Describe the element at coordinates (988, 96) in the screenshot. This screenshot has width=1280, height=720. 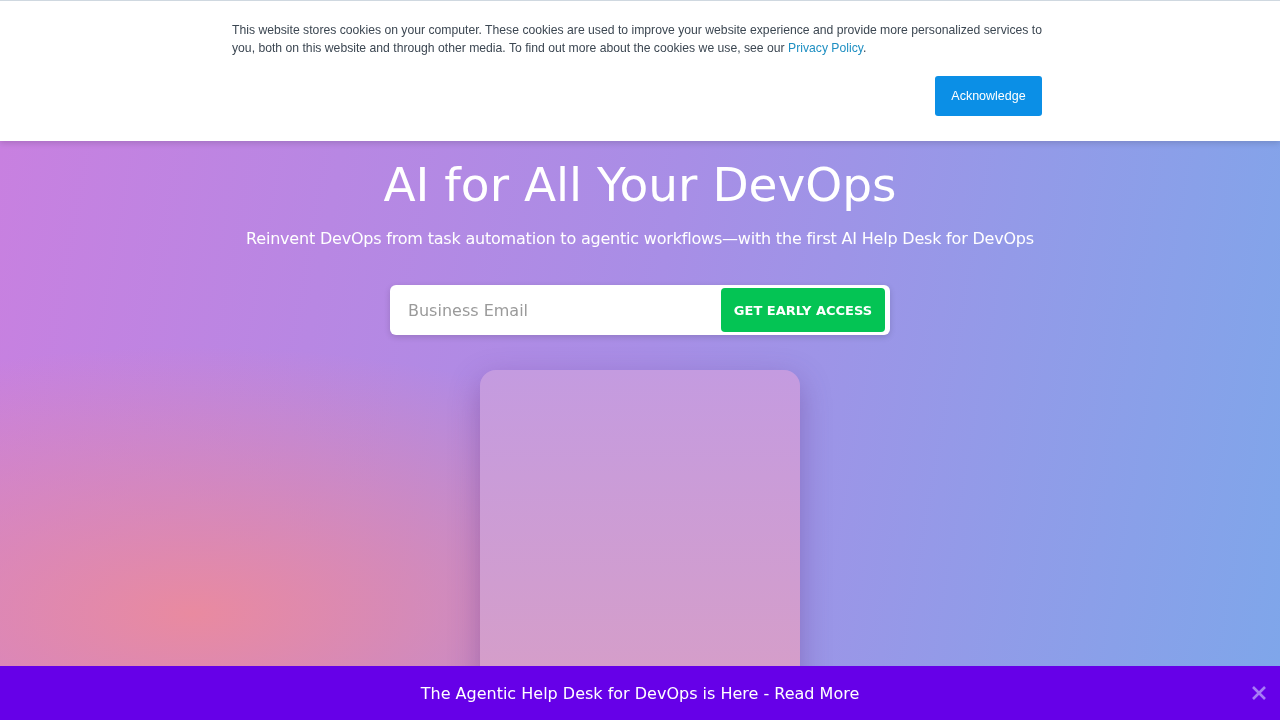
I see `acknowledge-button: Acknowledge` at that location.